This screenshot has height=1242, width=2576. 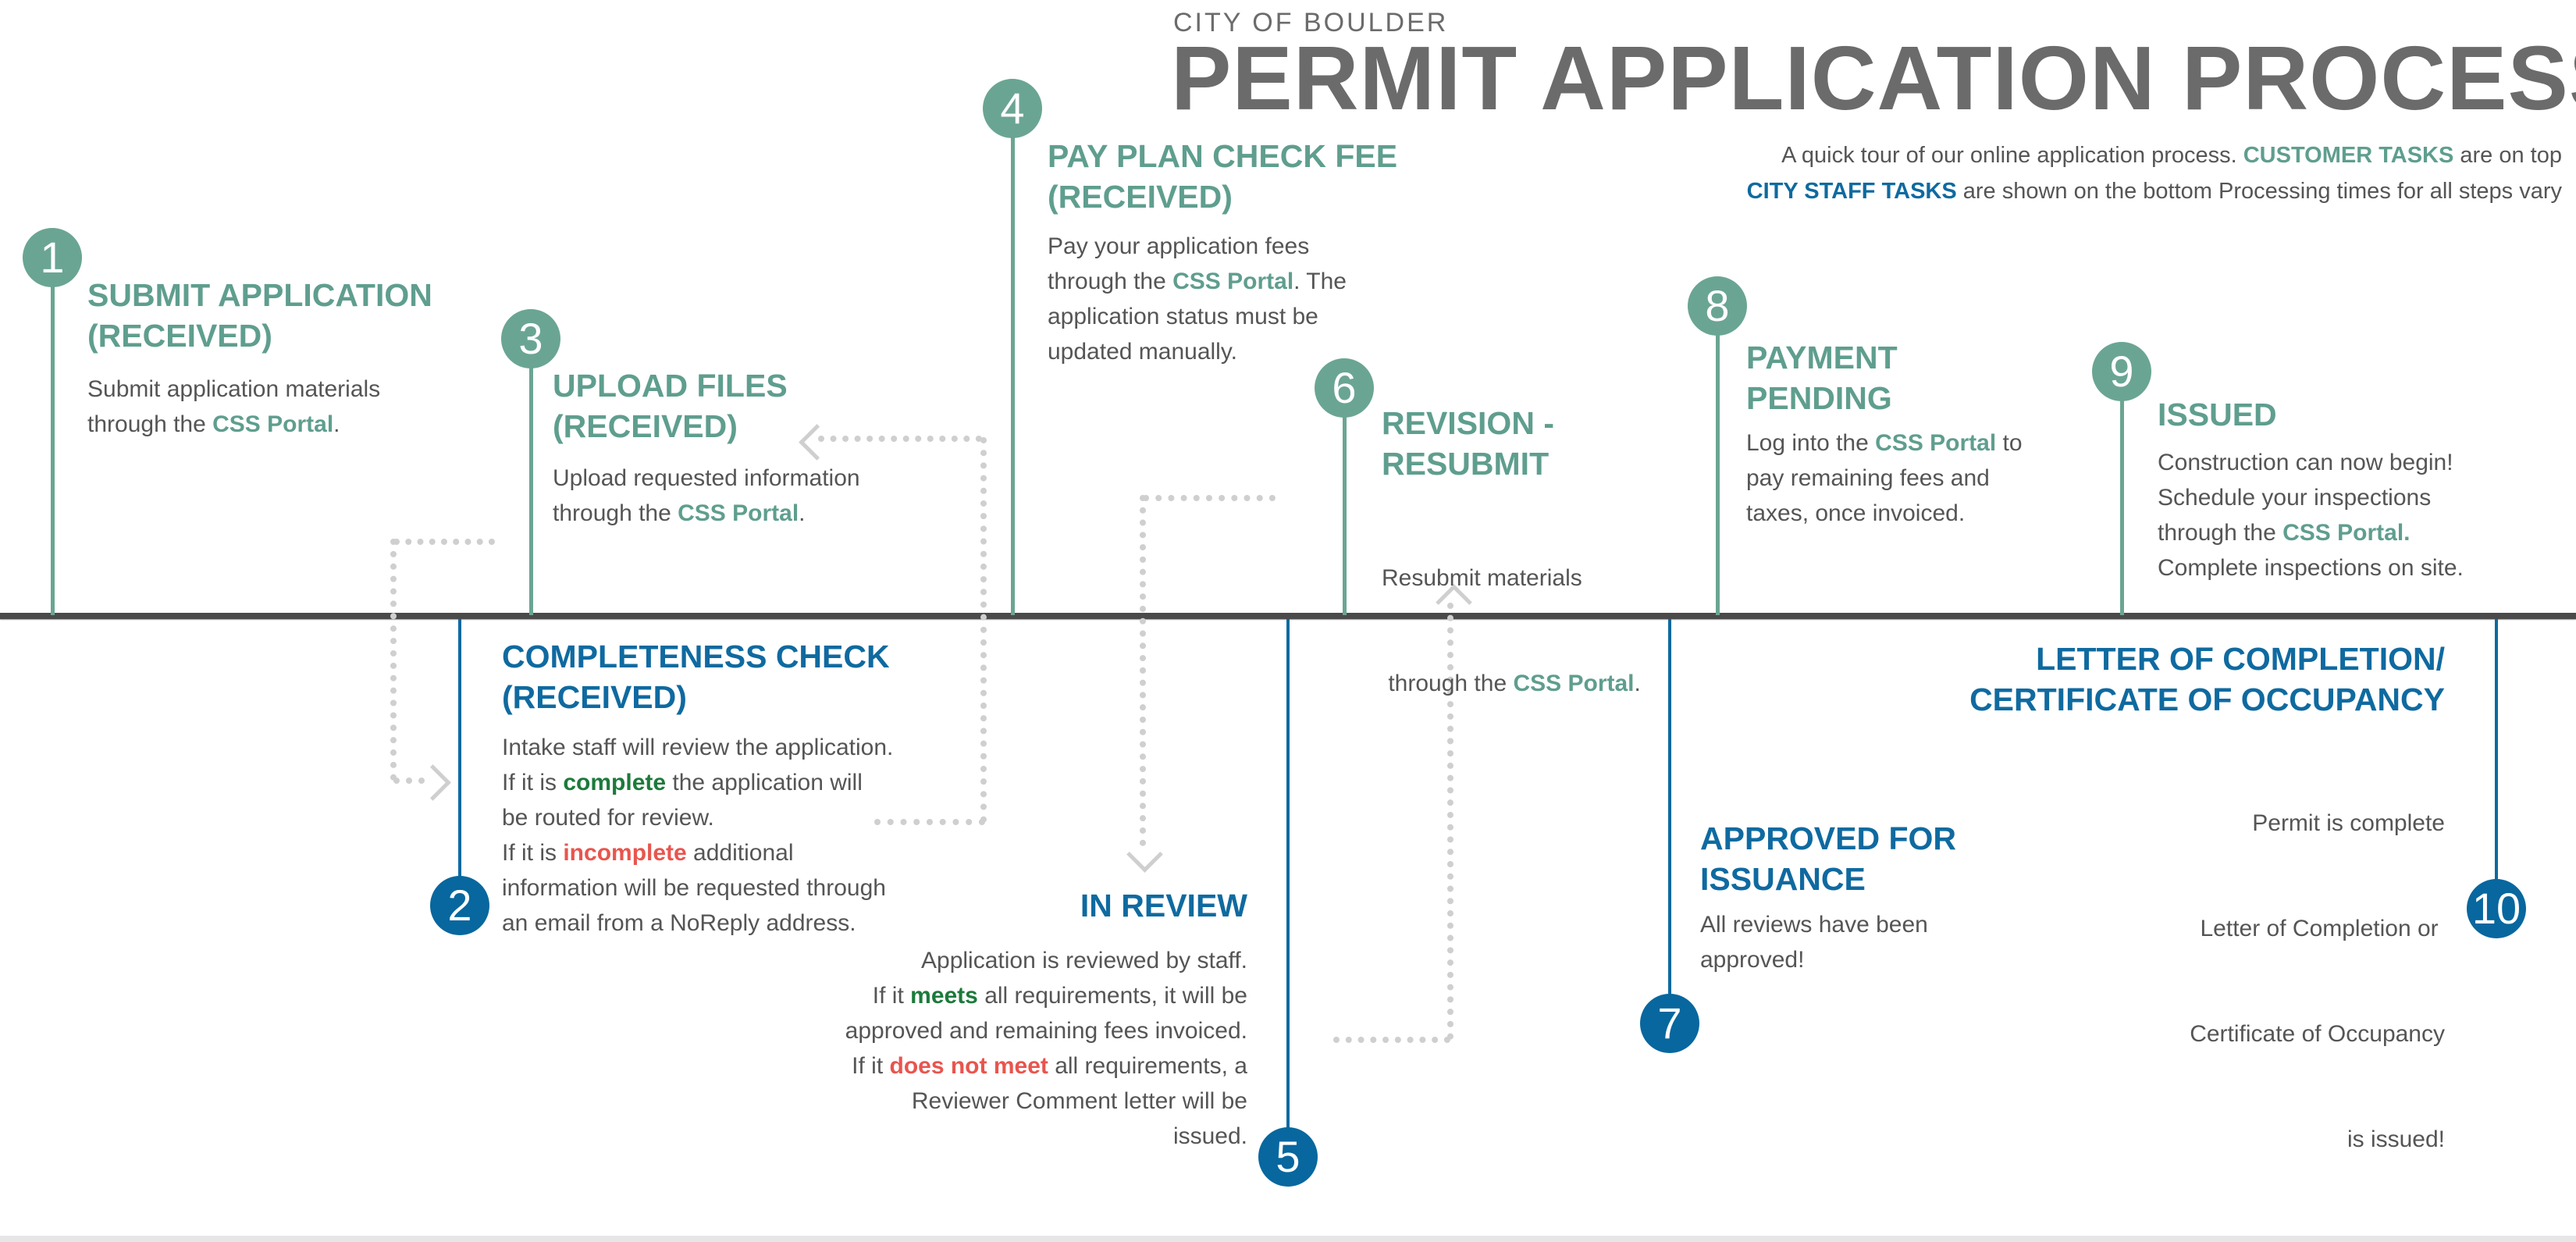 I want to click on step-title-line: SUBMIT APPLICATION, so click(x=259, y=295).